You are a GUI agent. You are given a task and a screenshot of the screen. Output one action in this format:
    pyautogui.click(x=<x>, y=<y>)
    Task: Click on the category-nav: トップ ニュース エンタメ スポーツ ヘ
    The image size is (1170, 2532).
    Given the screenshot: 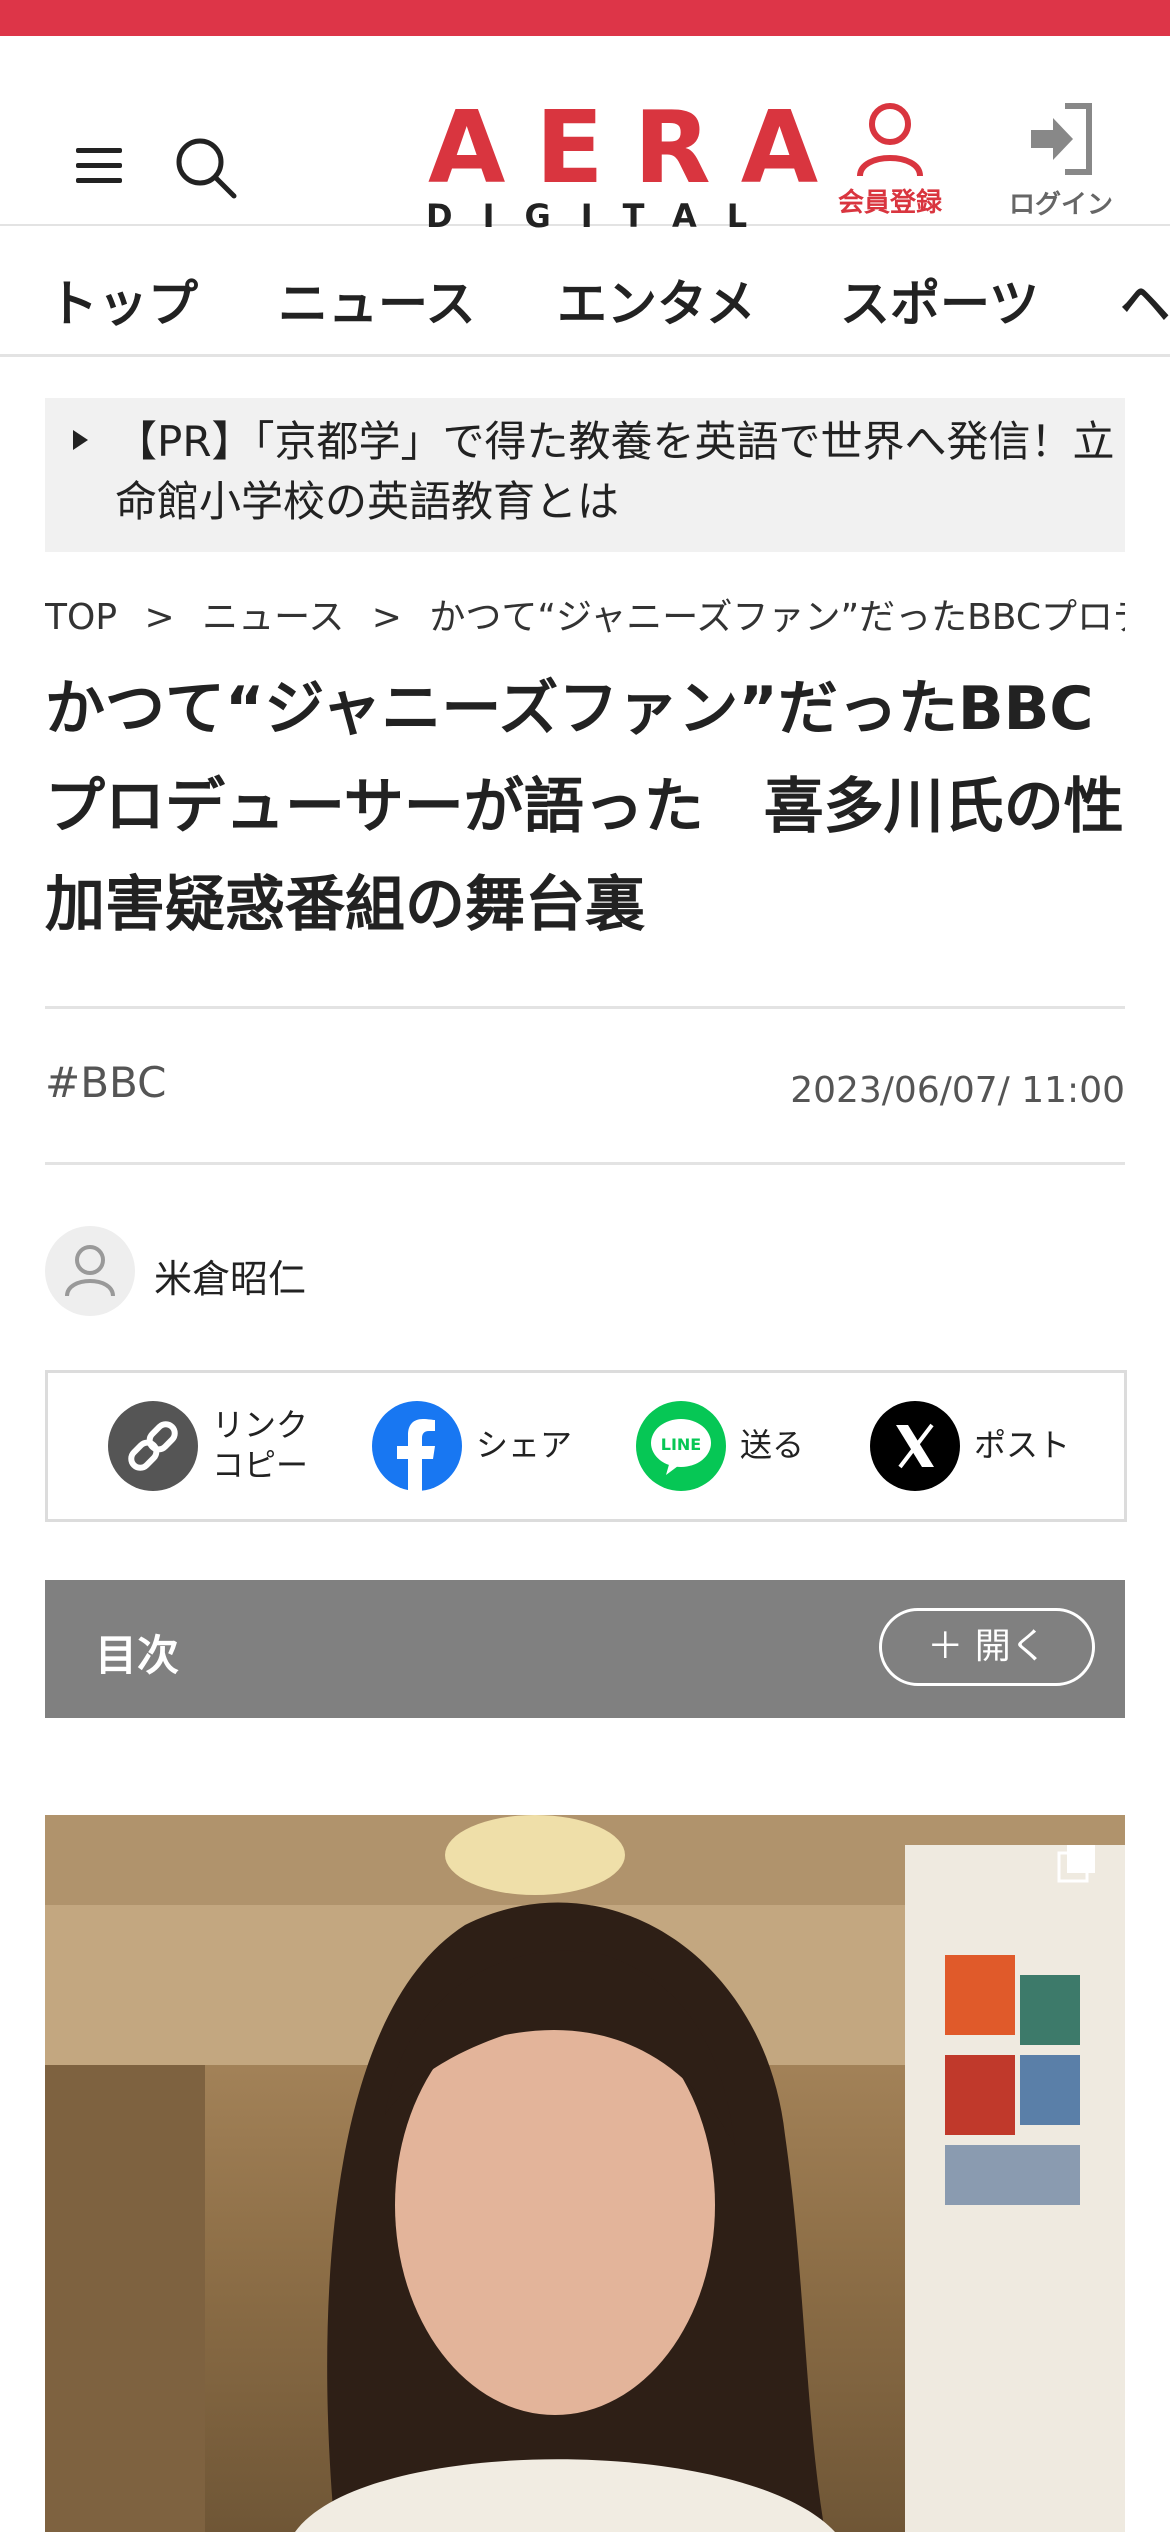 What is the action you would take?
    pyautogui.click(x=585, y=291)
    